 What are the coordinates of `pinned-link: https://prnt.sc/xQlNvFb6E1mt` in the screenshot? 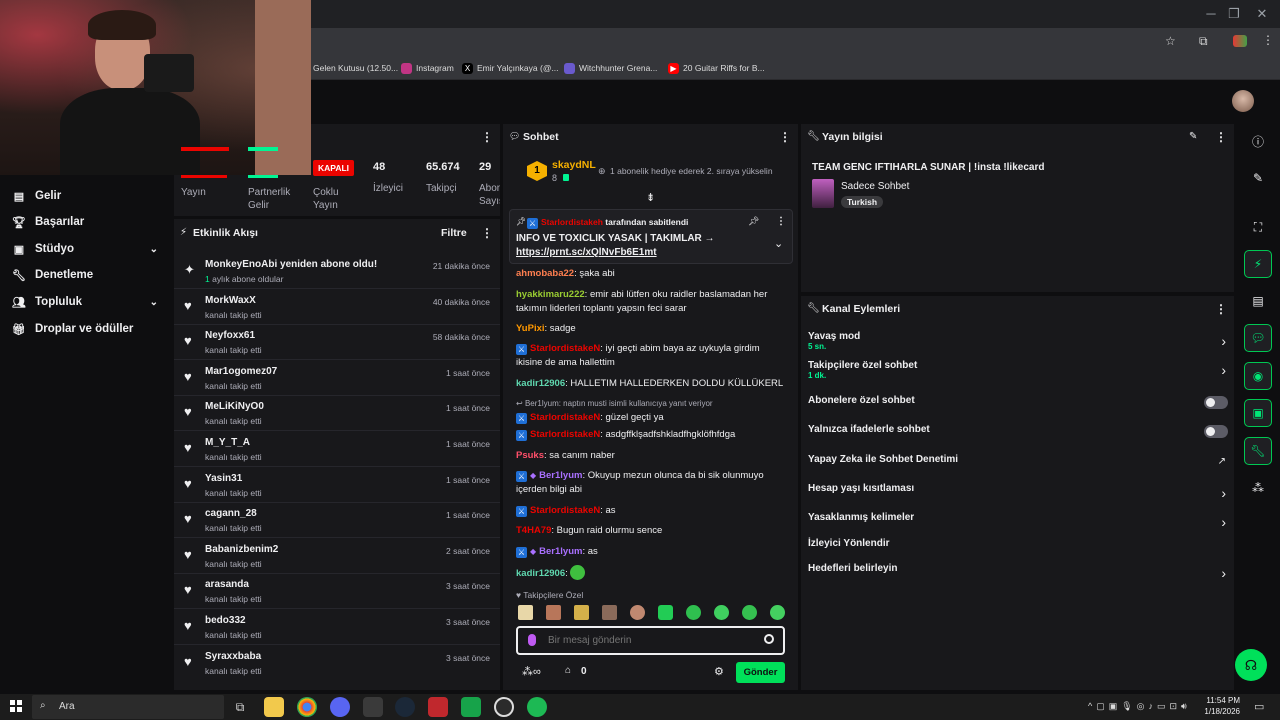 It's located at (586, 252).